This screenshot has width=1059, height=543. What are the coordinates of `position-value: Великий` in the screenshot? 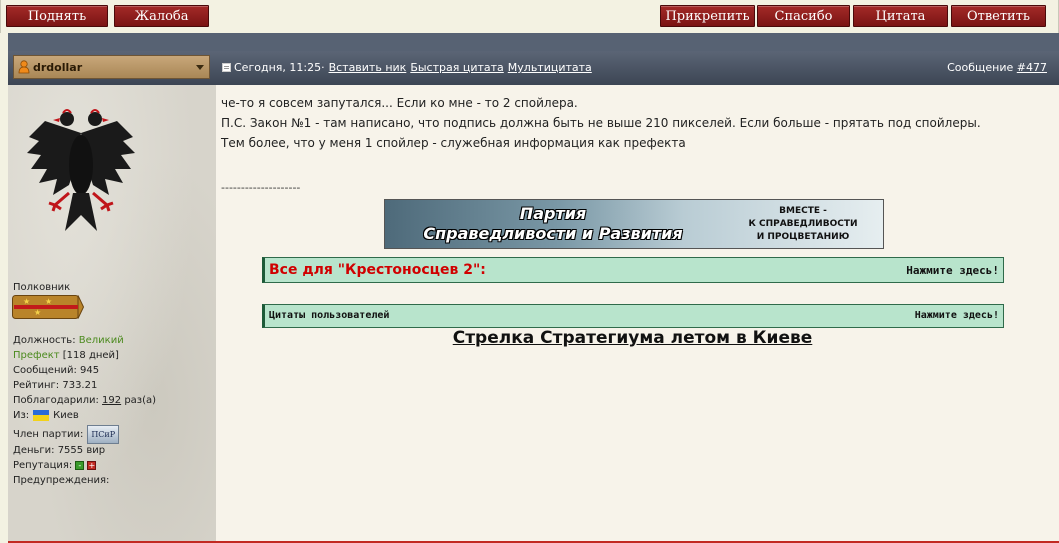 It's located at (101, 340).